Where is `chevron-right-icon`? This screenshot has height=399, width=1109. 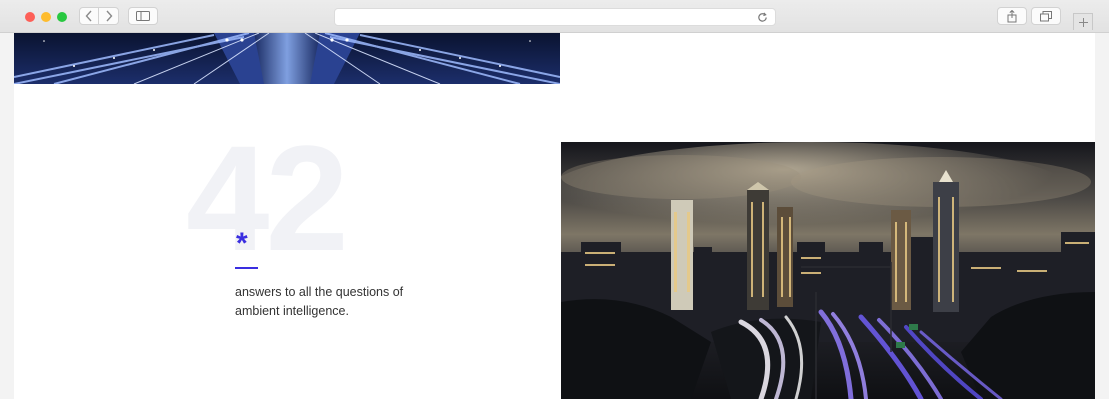 chevron-right-icon is located at coordinates (108, 16).